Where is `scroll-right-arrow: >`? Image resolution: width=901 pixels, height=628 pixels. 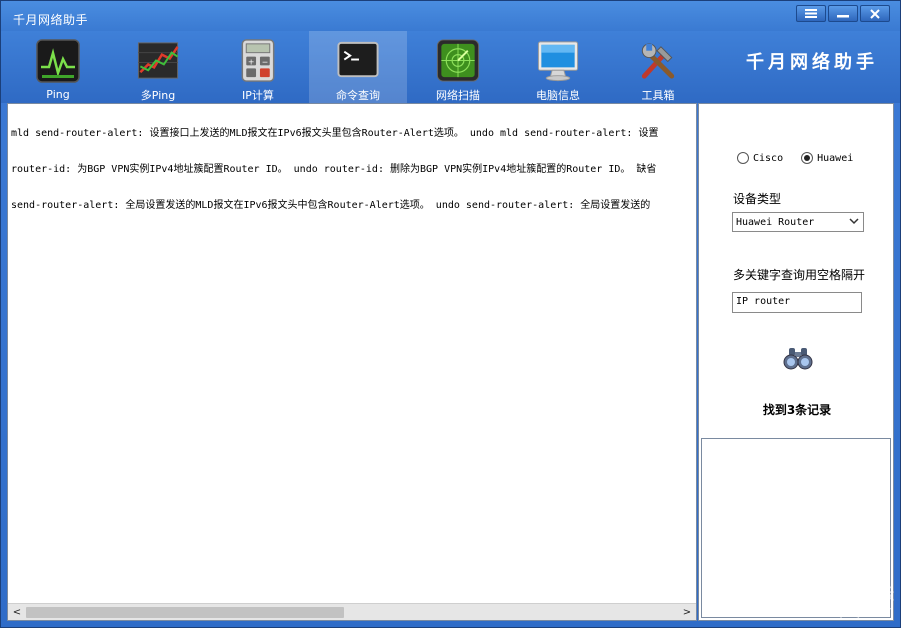
scroll-right-arrow: > is located at coordinates (687, 612).